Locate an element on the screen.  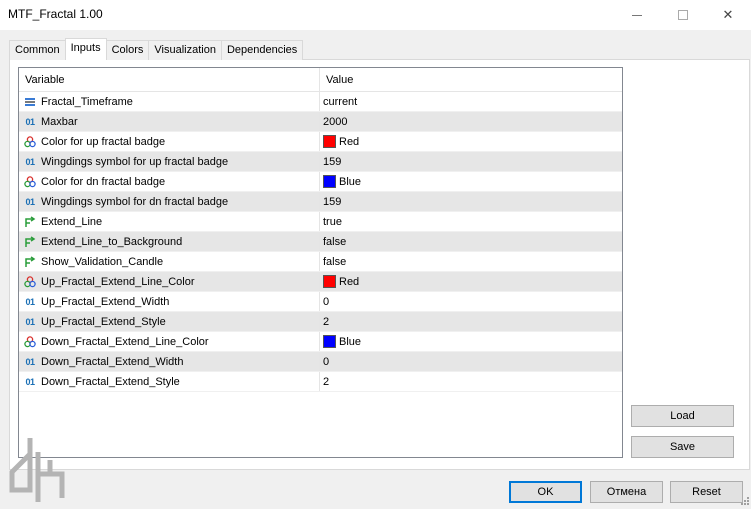
table-row: Extend_Line true is located at coordinates (320, 222).